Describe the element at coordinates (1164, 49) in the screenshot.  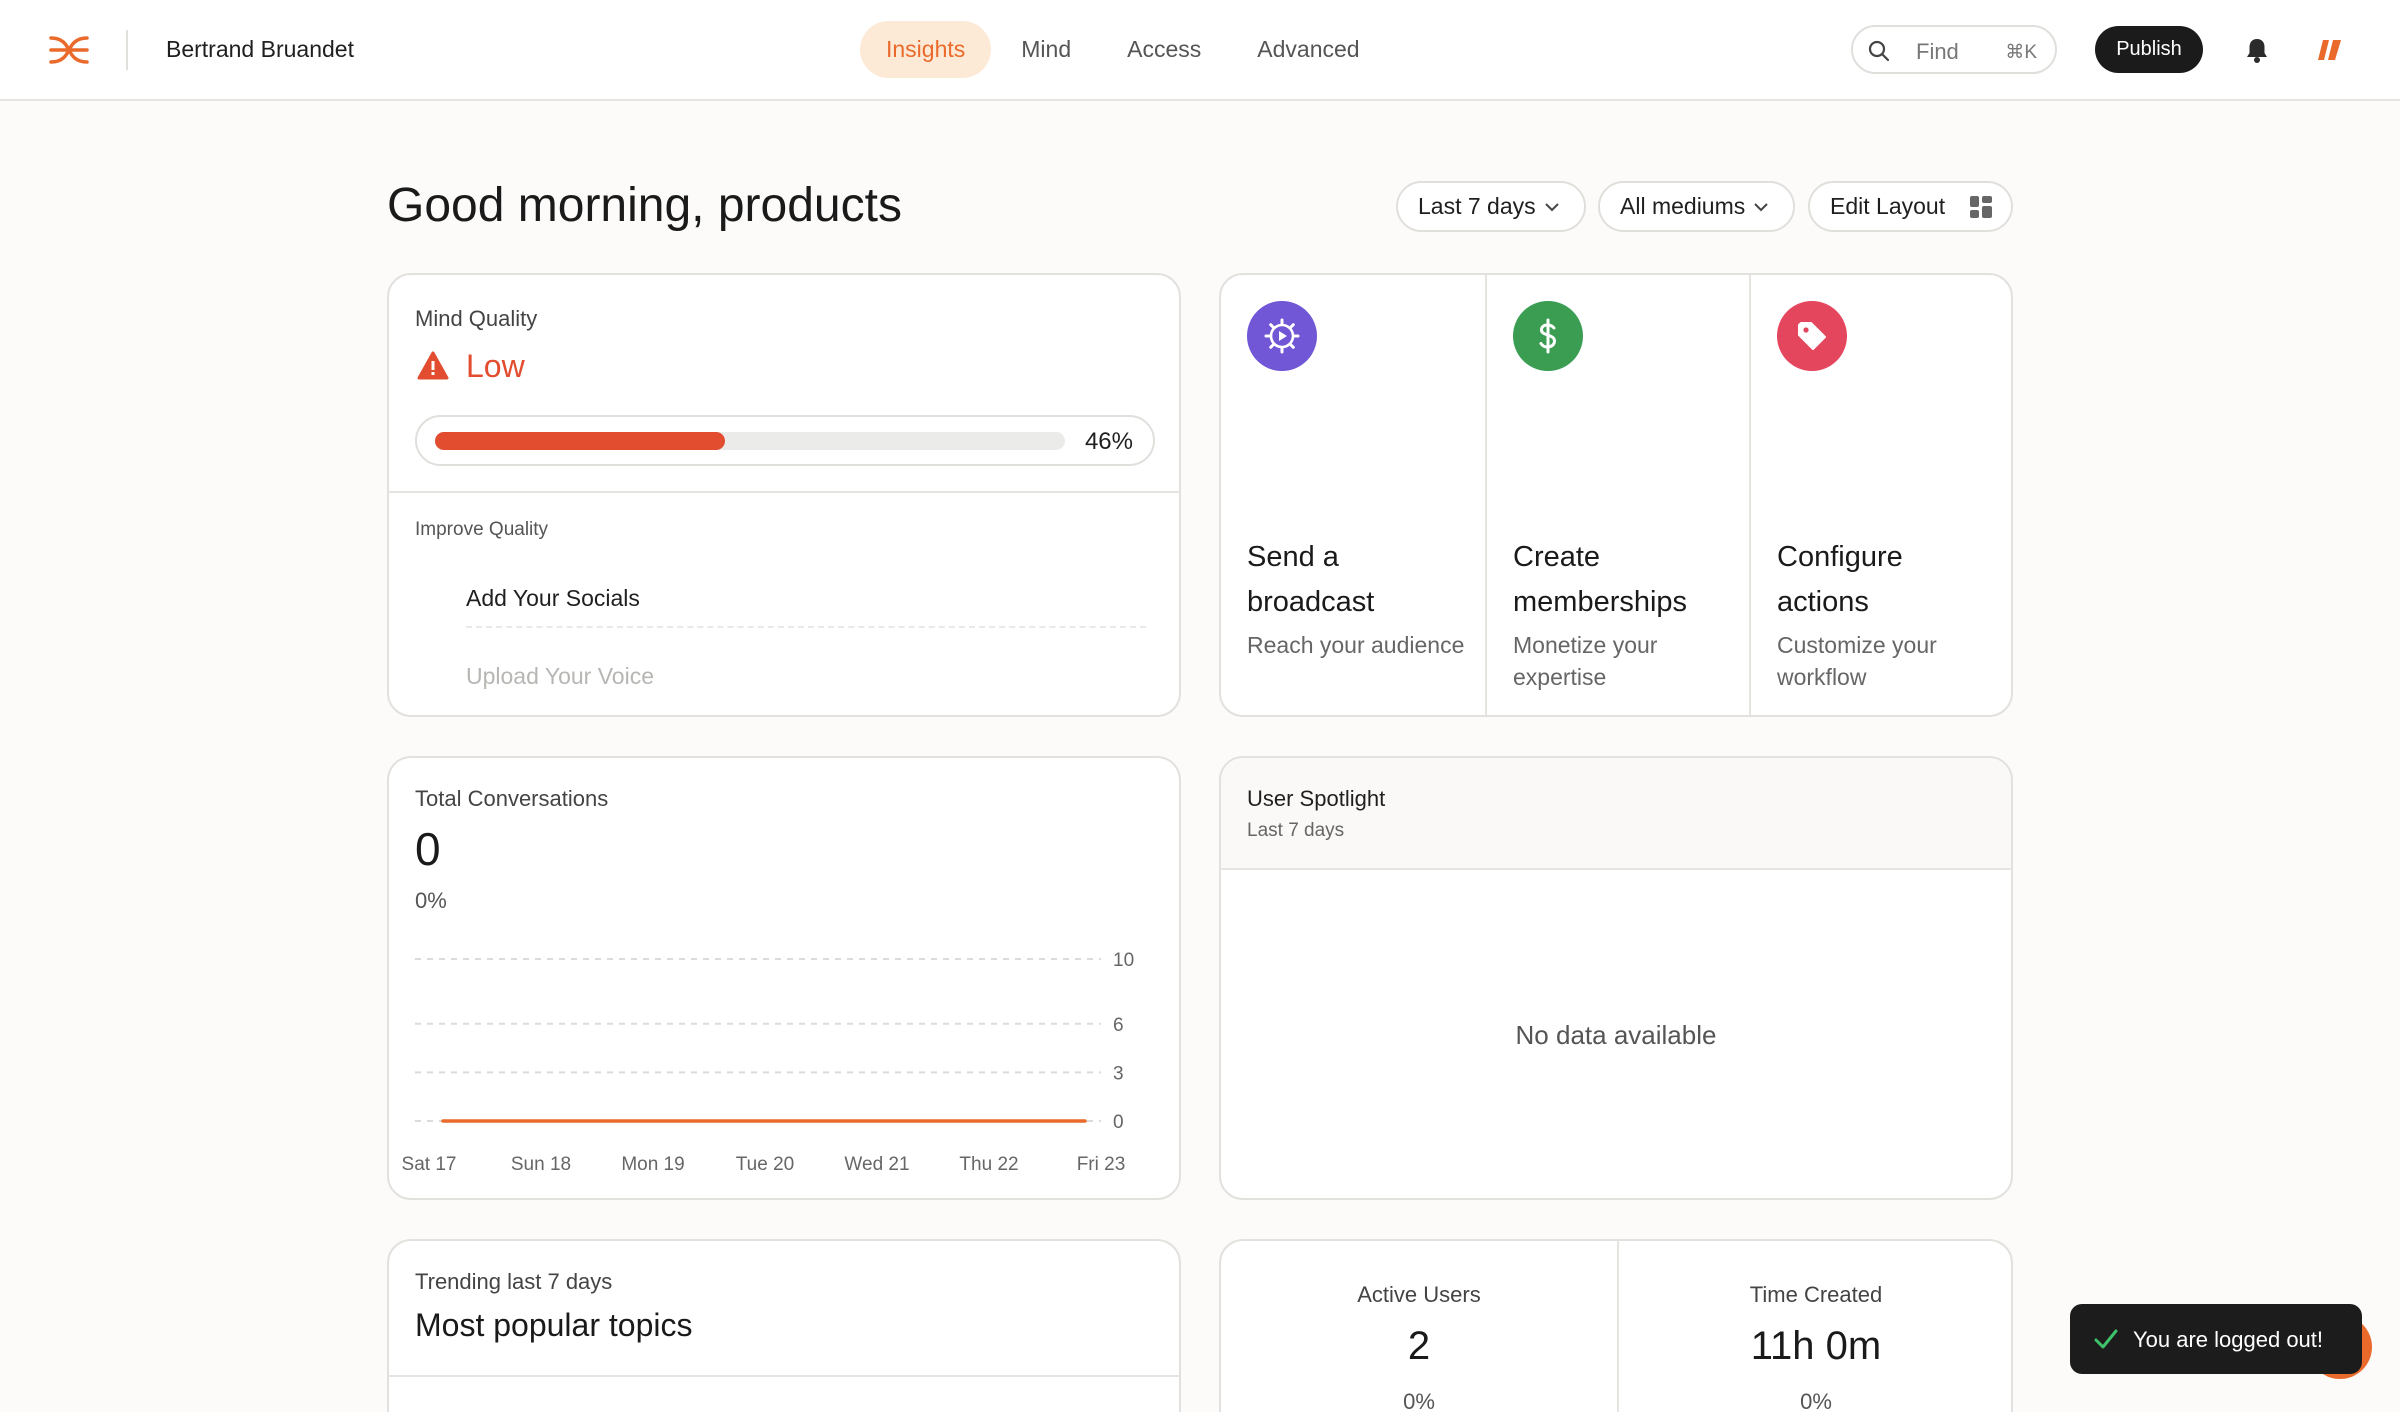
I see `tab-access: Access` at that location.